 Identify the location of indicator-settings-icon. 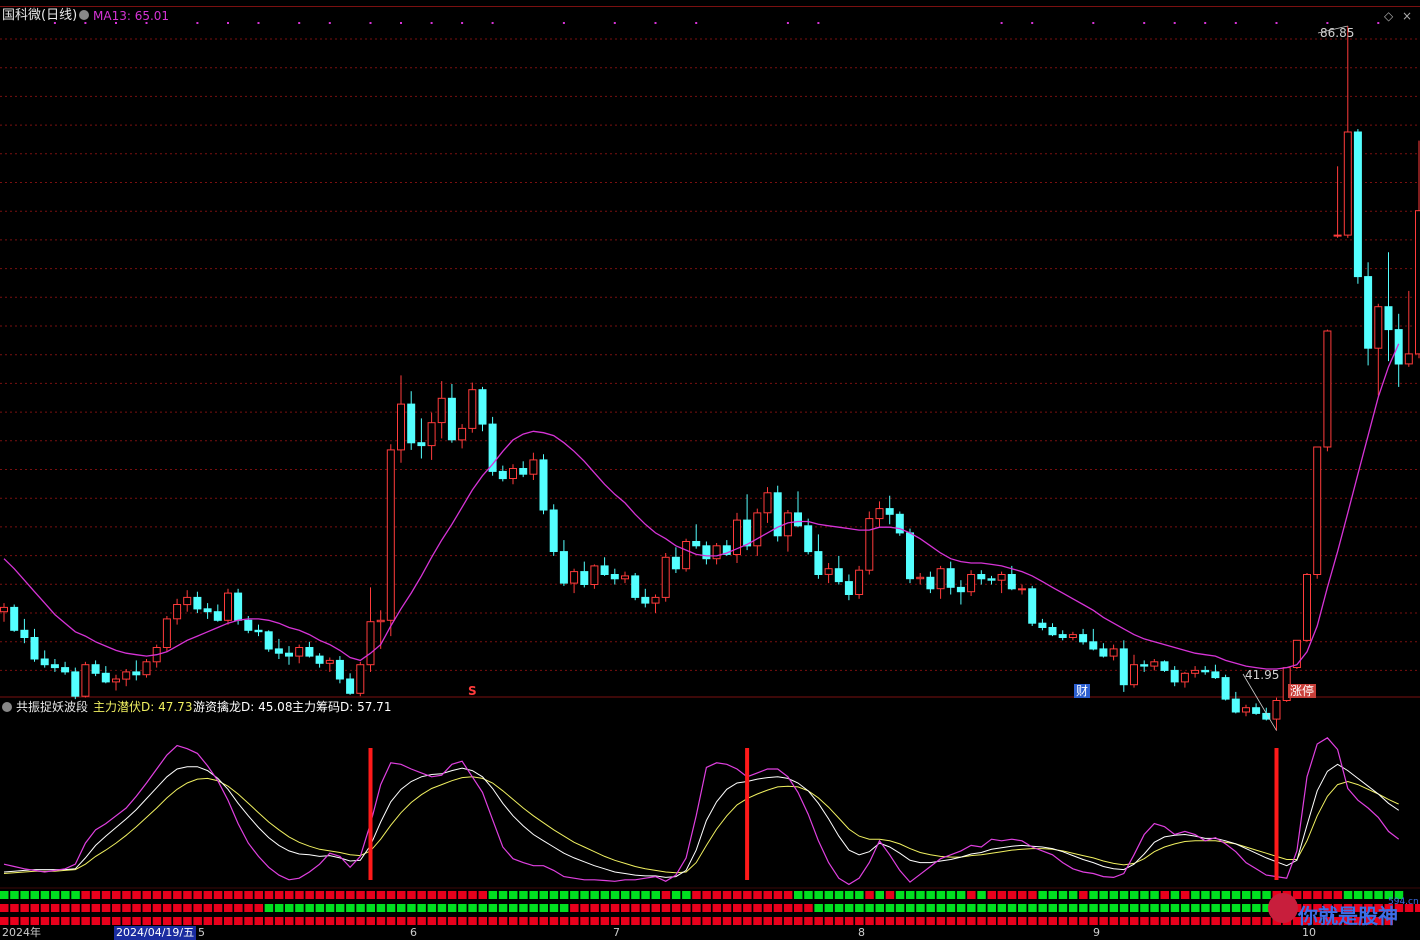
(7, 707).